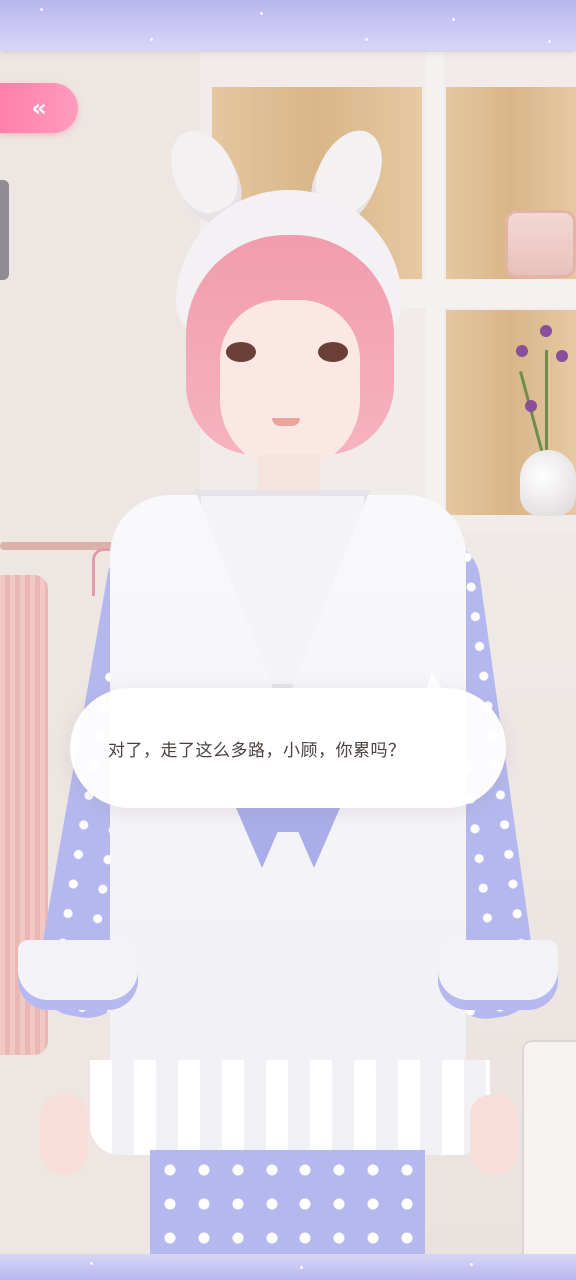  What do you see at coordinates (288, 25) in the screenshot?
I see `top-bar` at bounding box center [288, 25].